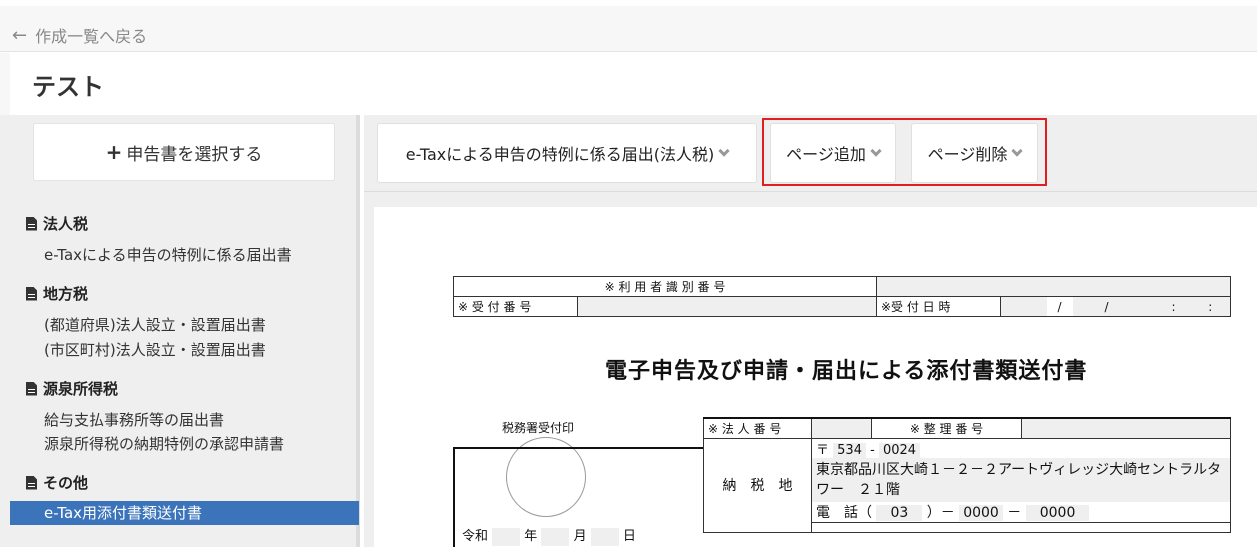  I want to click on title-bar: テスト, so click(628, 84).